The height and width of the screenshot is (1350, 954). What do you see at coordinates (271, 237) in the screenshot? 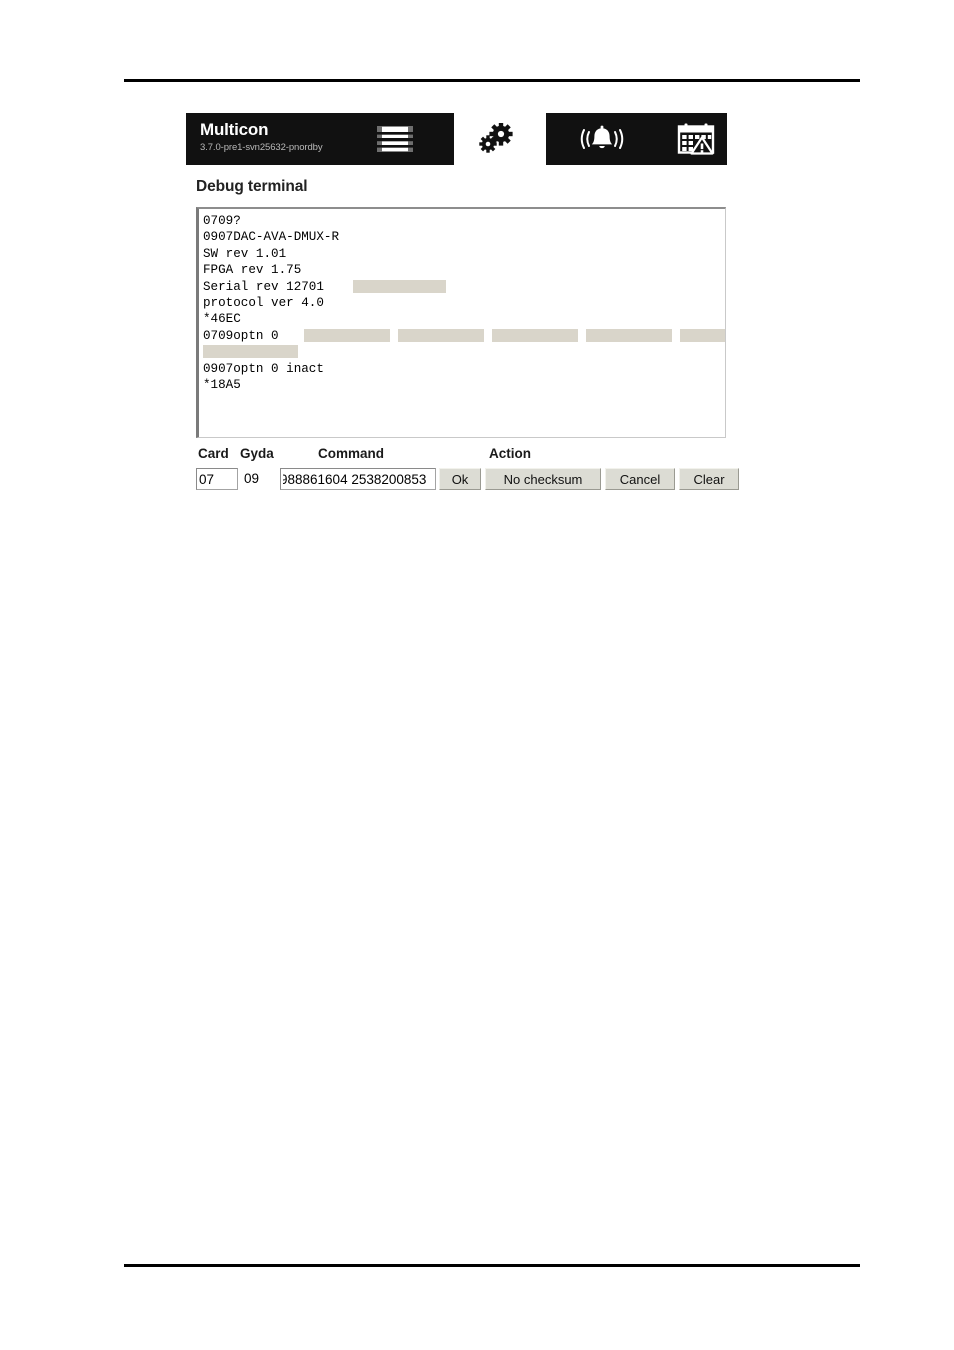
I see `terminal-line-text: 0907DAC-AVA-DMUX-R` at bounding box center [271, 237].